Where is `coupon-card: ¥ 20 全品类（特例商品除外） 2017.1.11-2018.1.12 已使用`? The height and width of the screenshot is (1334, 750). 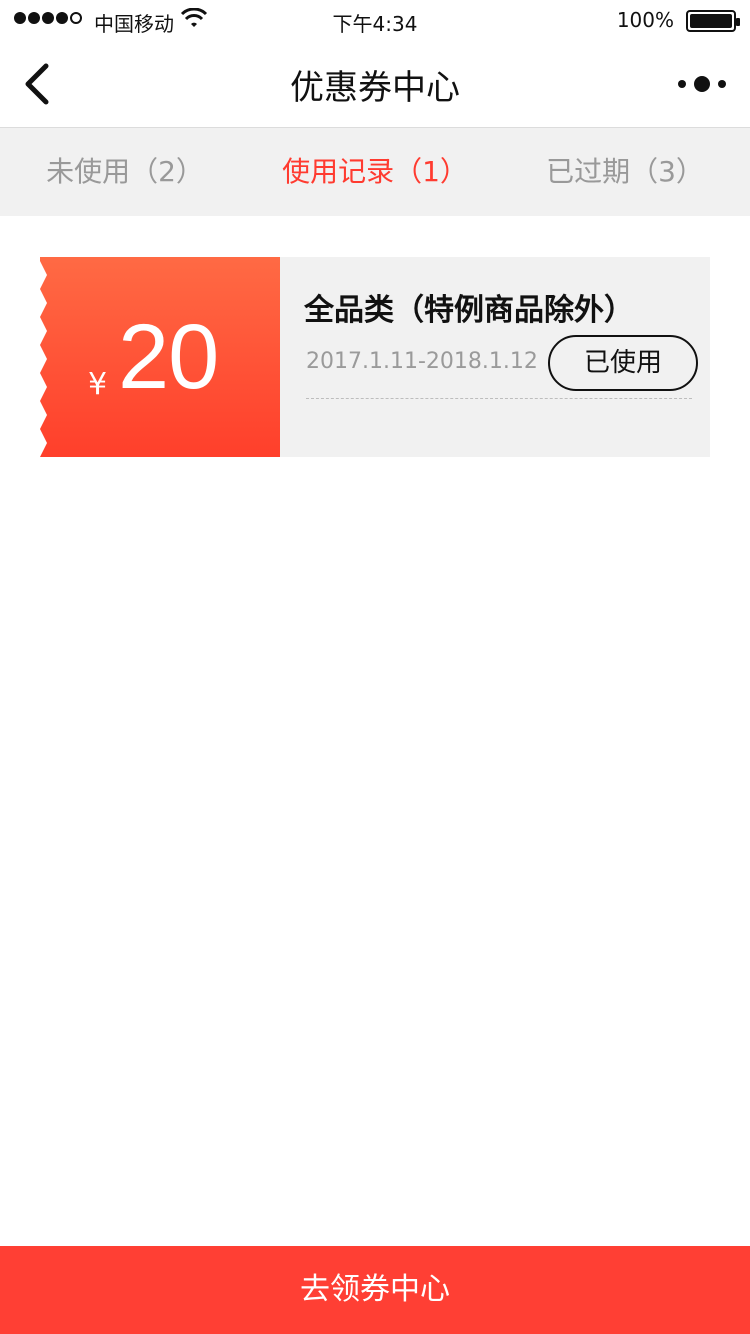
coupon-card: ¥ 20 全品类（特例商品除外） 2017.1.11-2018.1.12 已使用 is located at coordinates (375, 357).